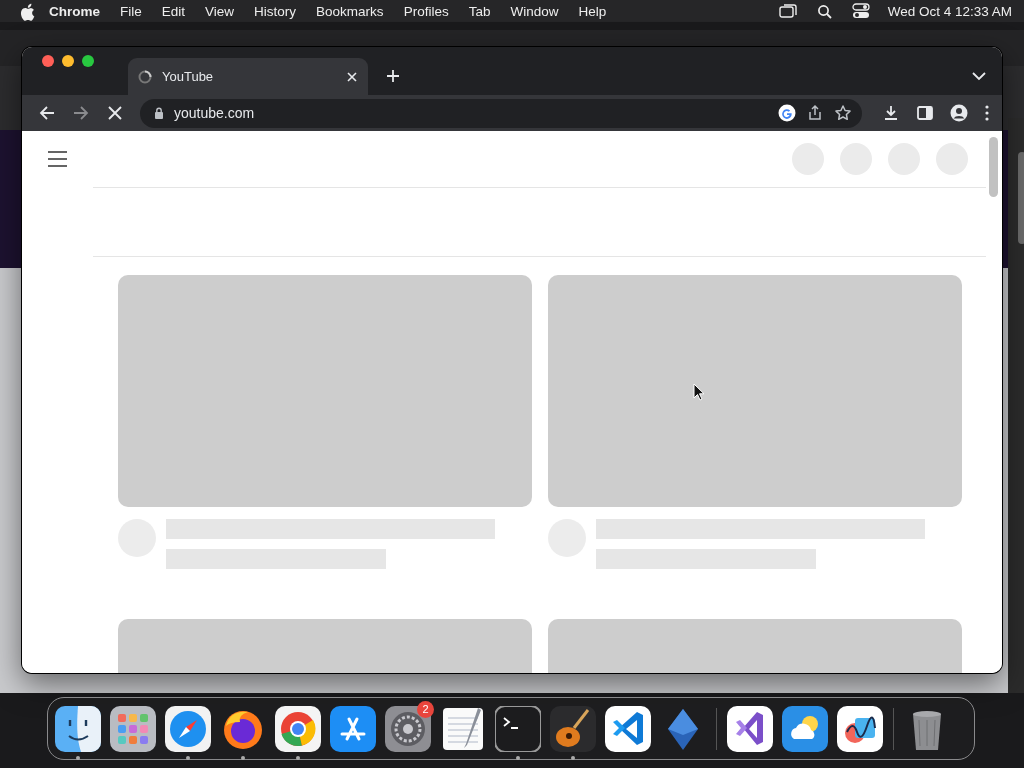 Image resolution: width=1024 pixels, height=768 pixels. Describe the element at coordinates (78, 728) in the screenshot. I see `face-app-icon` at that location.